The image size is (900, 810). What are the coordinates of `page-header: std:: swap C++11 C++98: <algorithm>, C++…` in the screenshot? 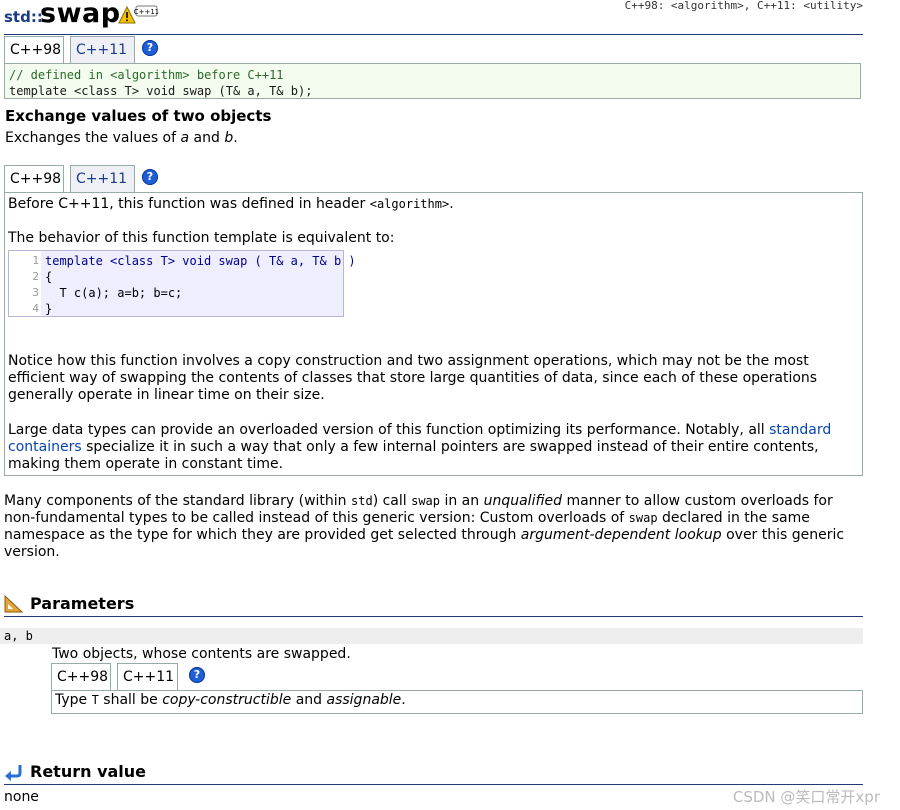 It's located at (433, 17).